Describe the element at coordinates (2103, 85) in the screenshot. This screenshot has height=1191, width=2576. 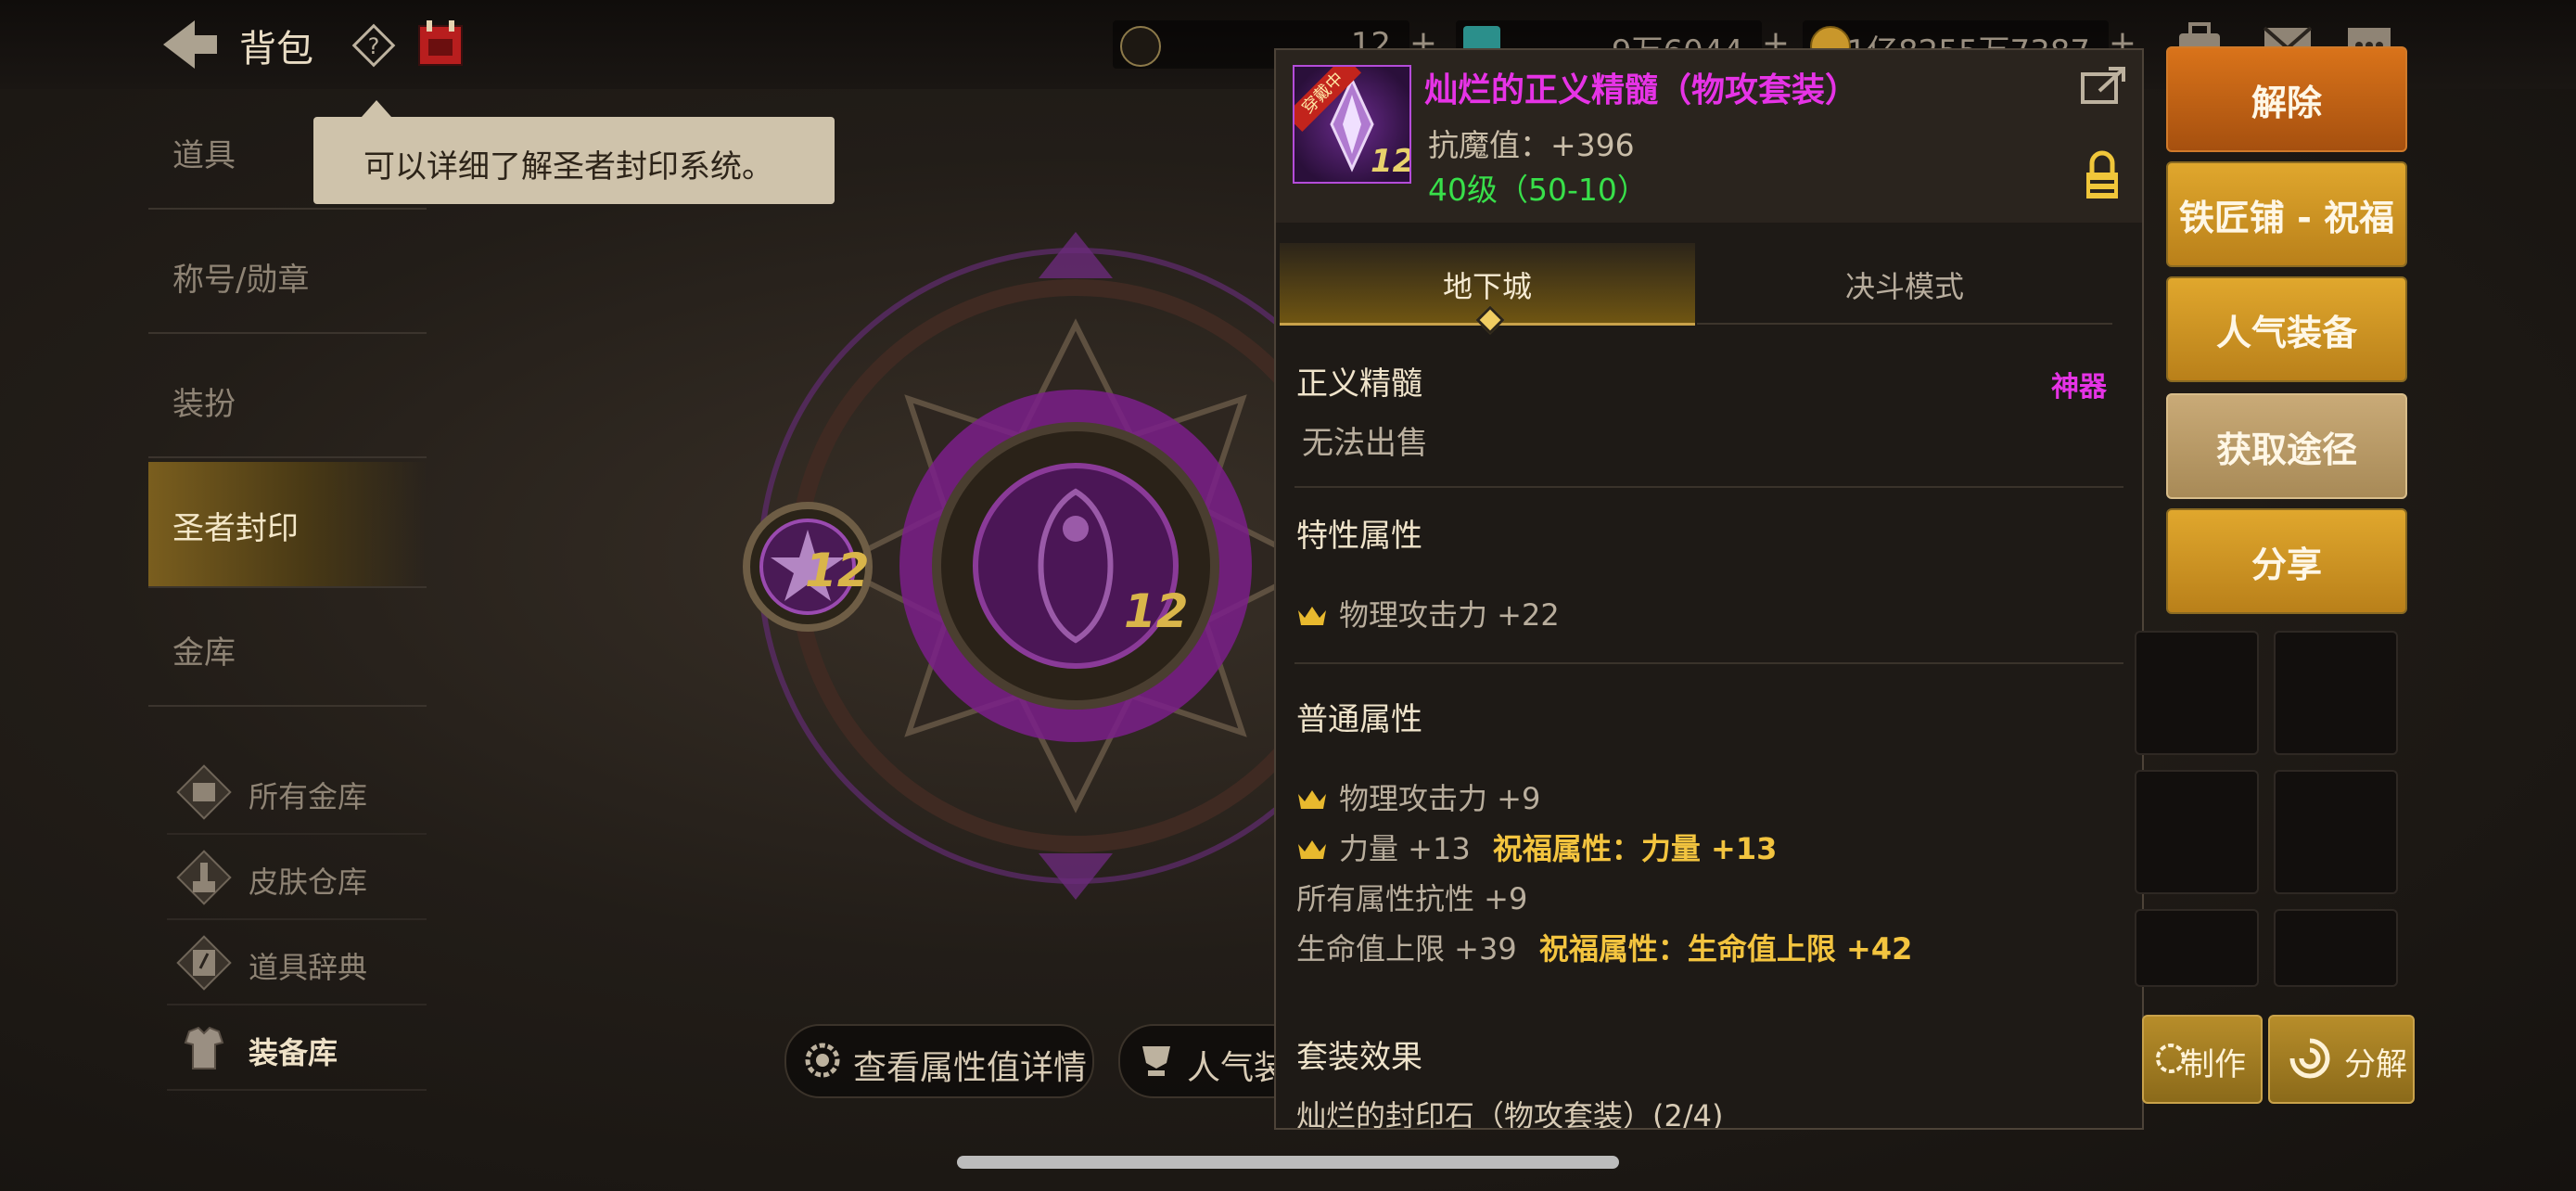
I see `external-share-icon` at that location.